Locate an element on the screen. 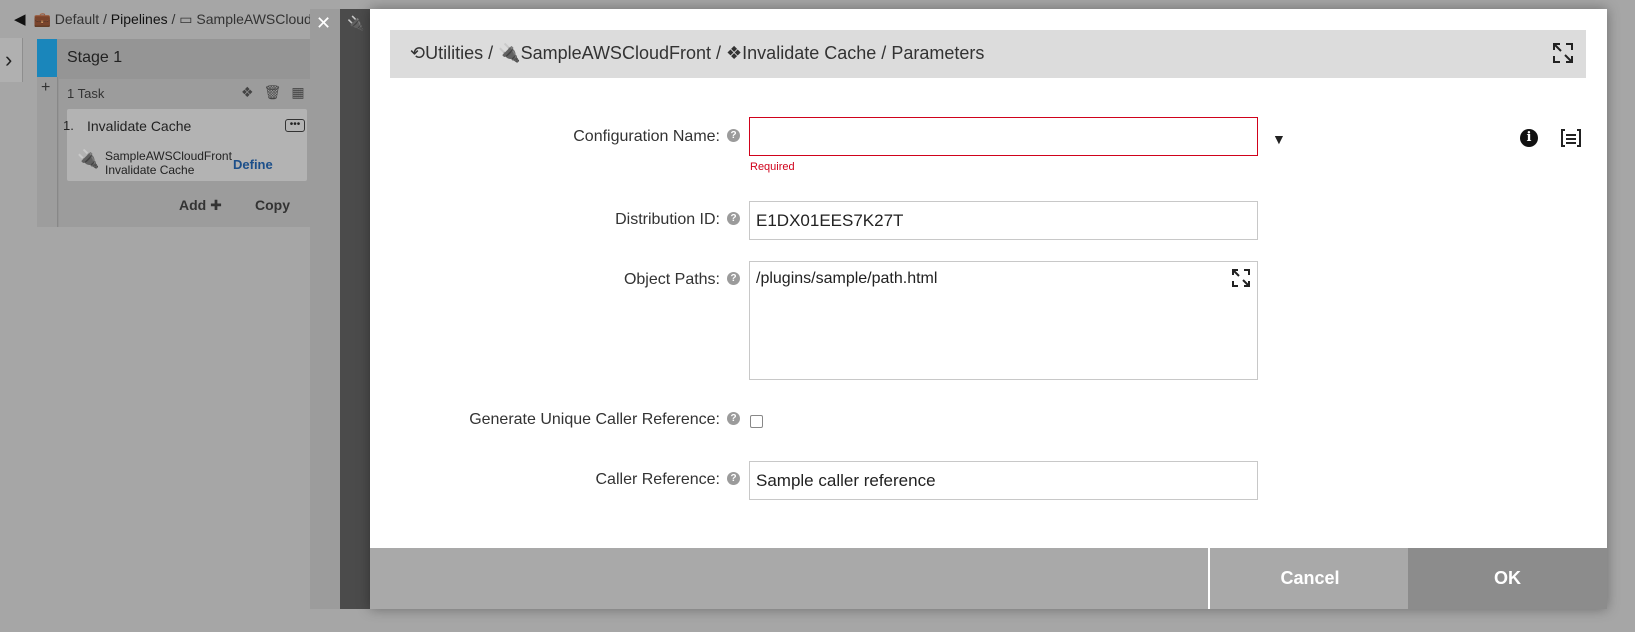 The height and width of the screenshot is (632, 1635). breadcrumb-section: Parameters is located at coordinates (938, 53).